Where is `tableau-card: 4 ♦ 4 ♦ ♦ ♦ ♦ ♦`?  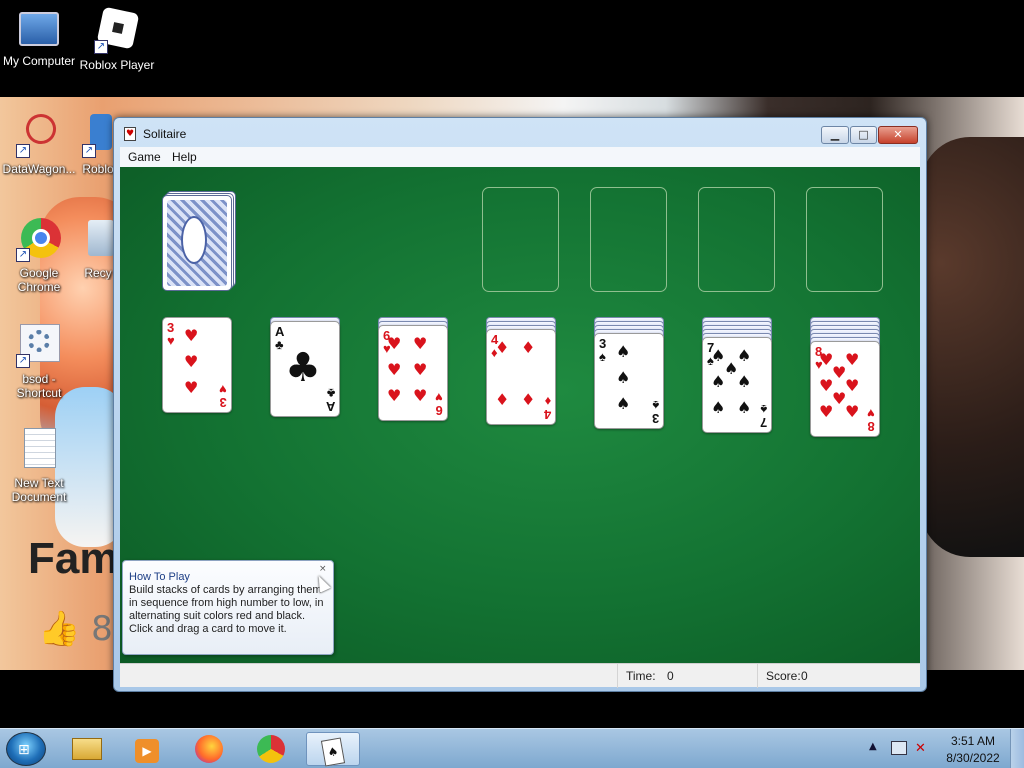 tableau-card: 4 ♦ 4 ♦ ♦ ♦ ♦ ♦ is located at coordinates (521, 377).